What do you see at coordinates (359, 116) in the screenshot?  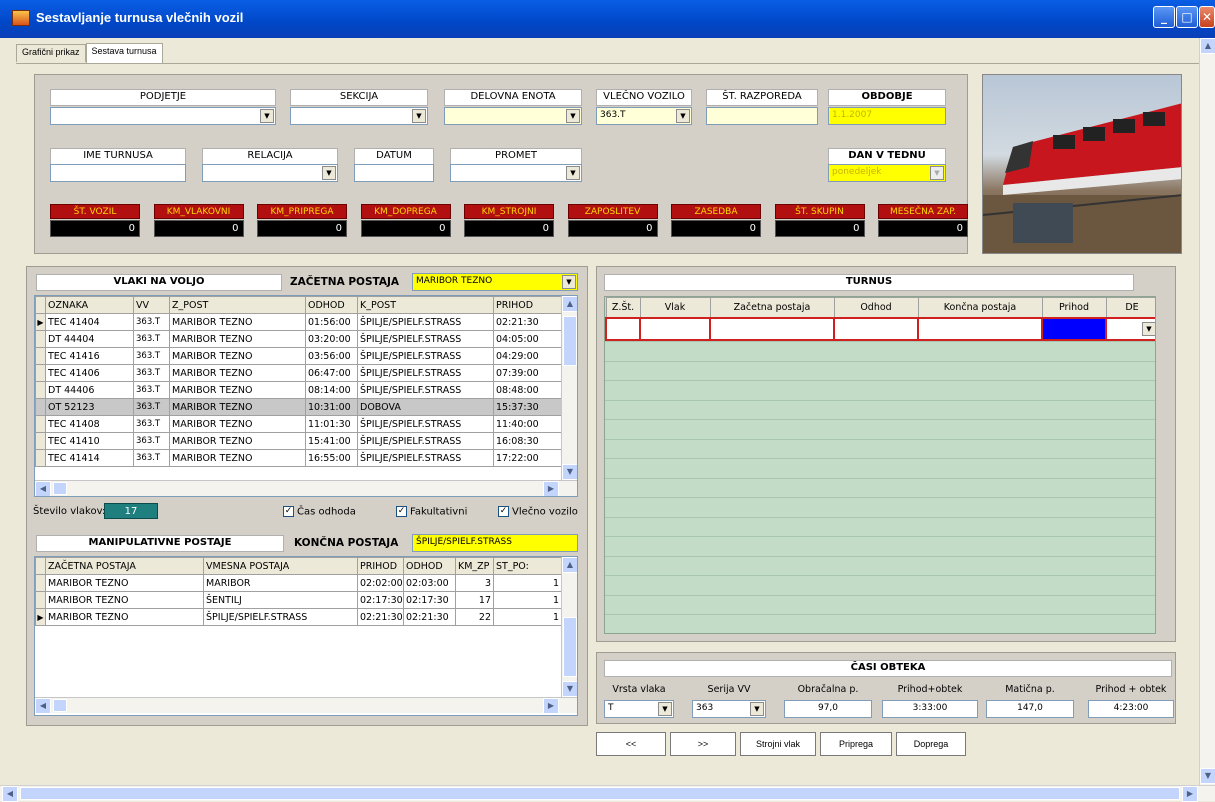 I see `sekcija-select: ▼` at bounding box center [359, 116].